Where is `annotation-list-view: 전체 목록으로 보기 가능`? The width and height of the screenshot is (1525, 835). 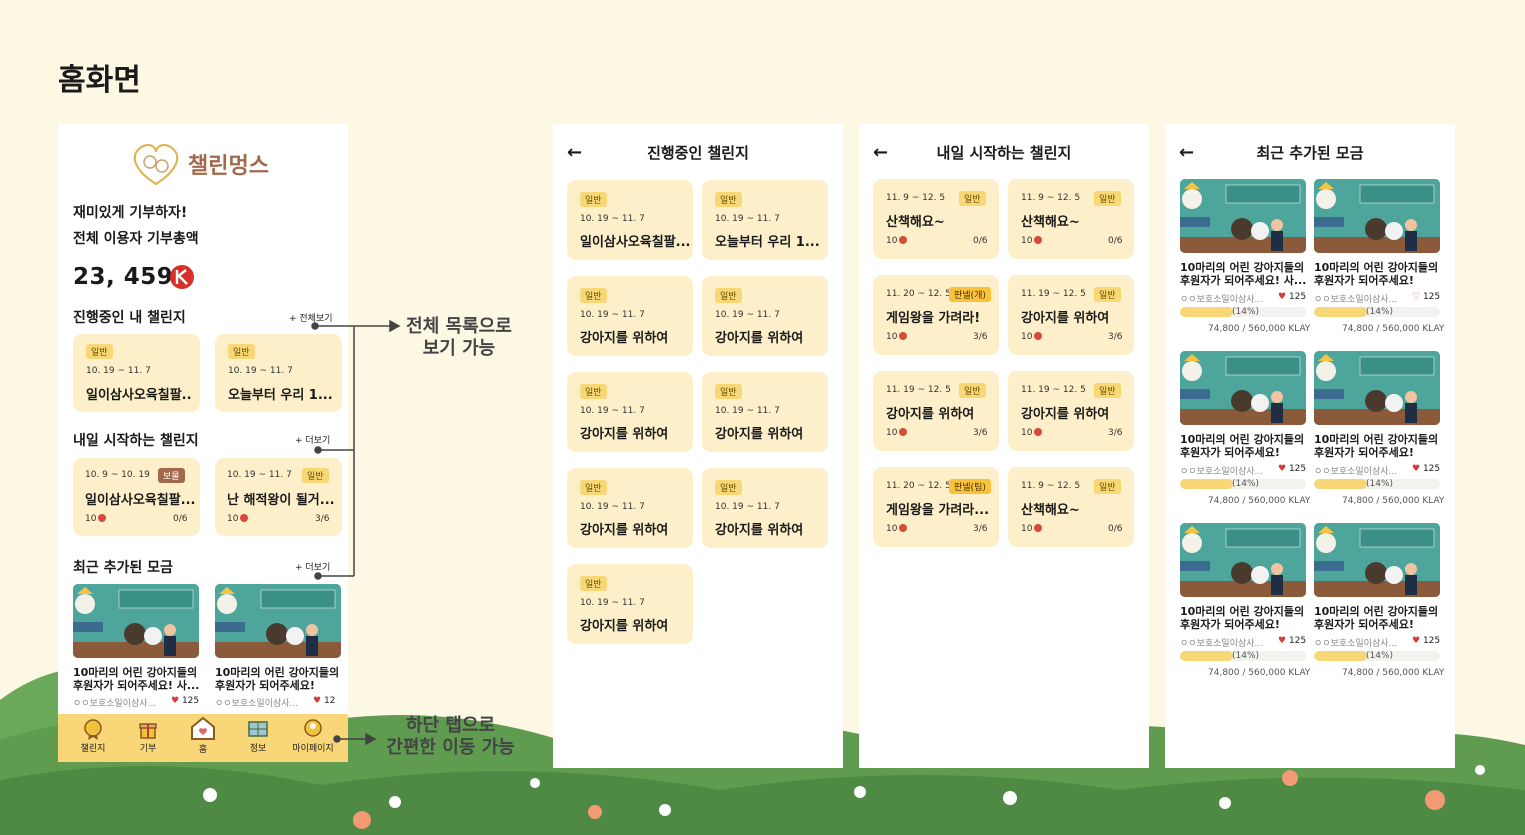 annotation-list-view: 전체 목록으로 보기 가능 is located at coordinates (459, 337).